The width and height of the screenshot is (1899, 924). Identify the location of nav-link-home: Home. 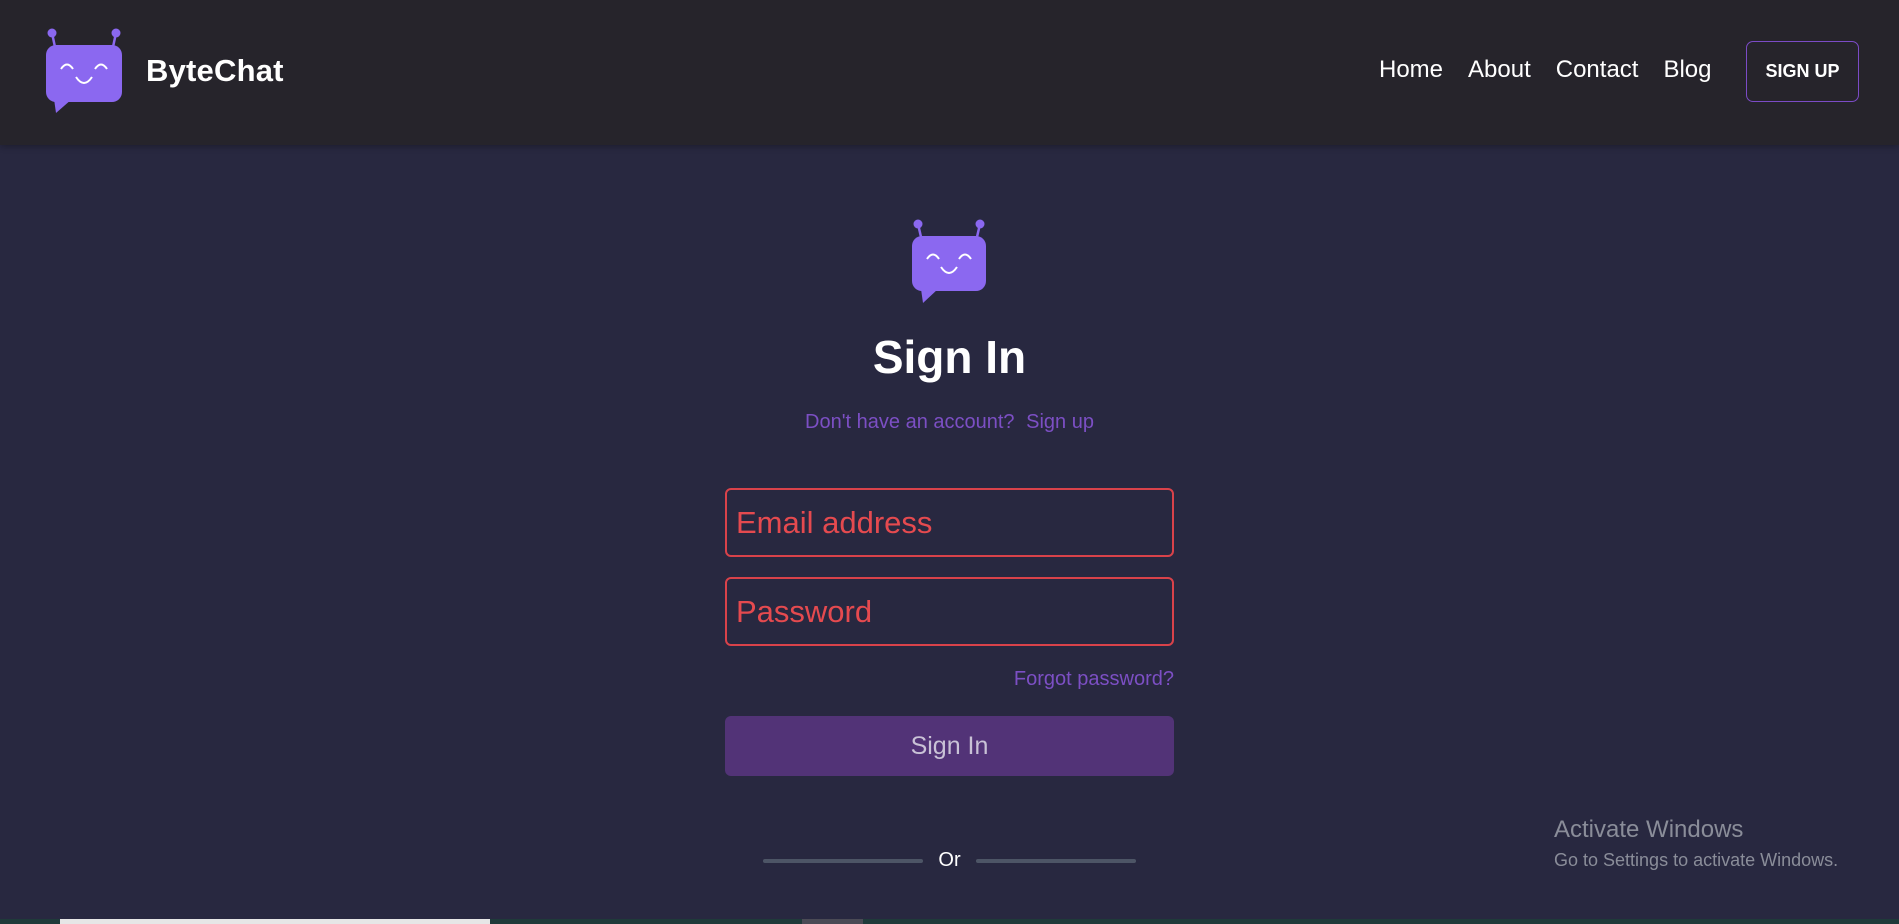
(1411, 70).